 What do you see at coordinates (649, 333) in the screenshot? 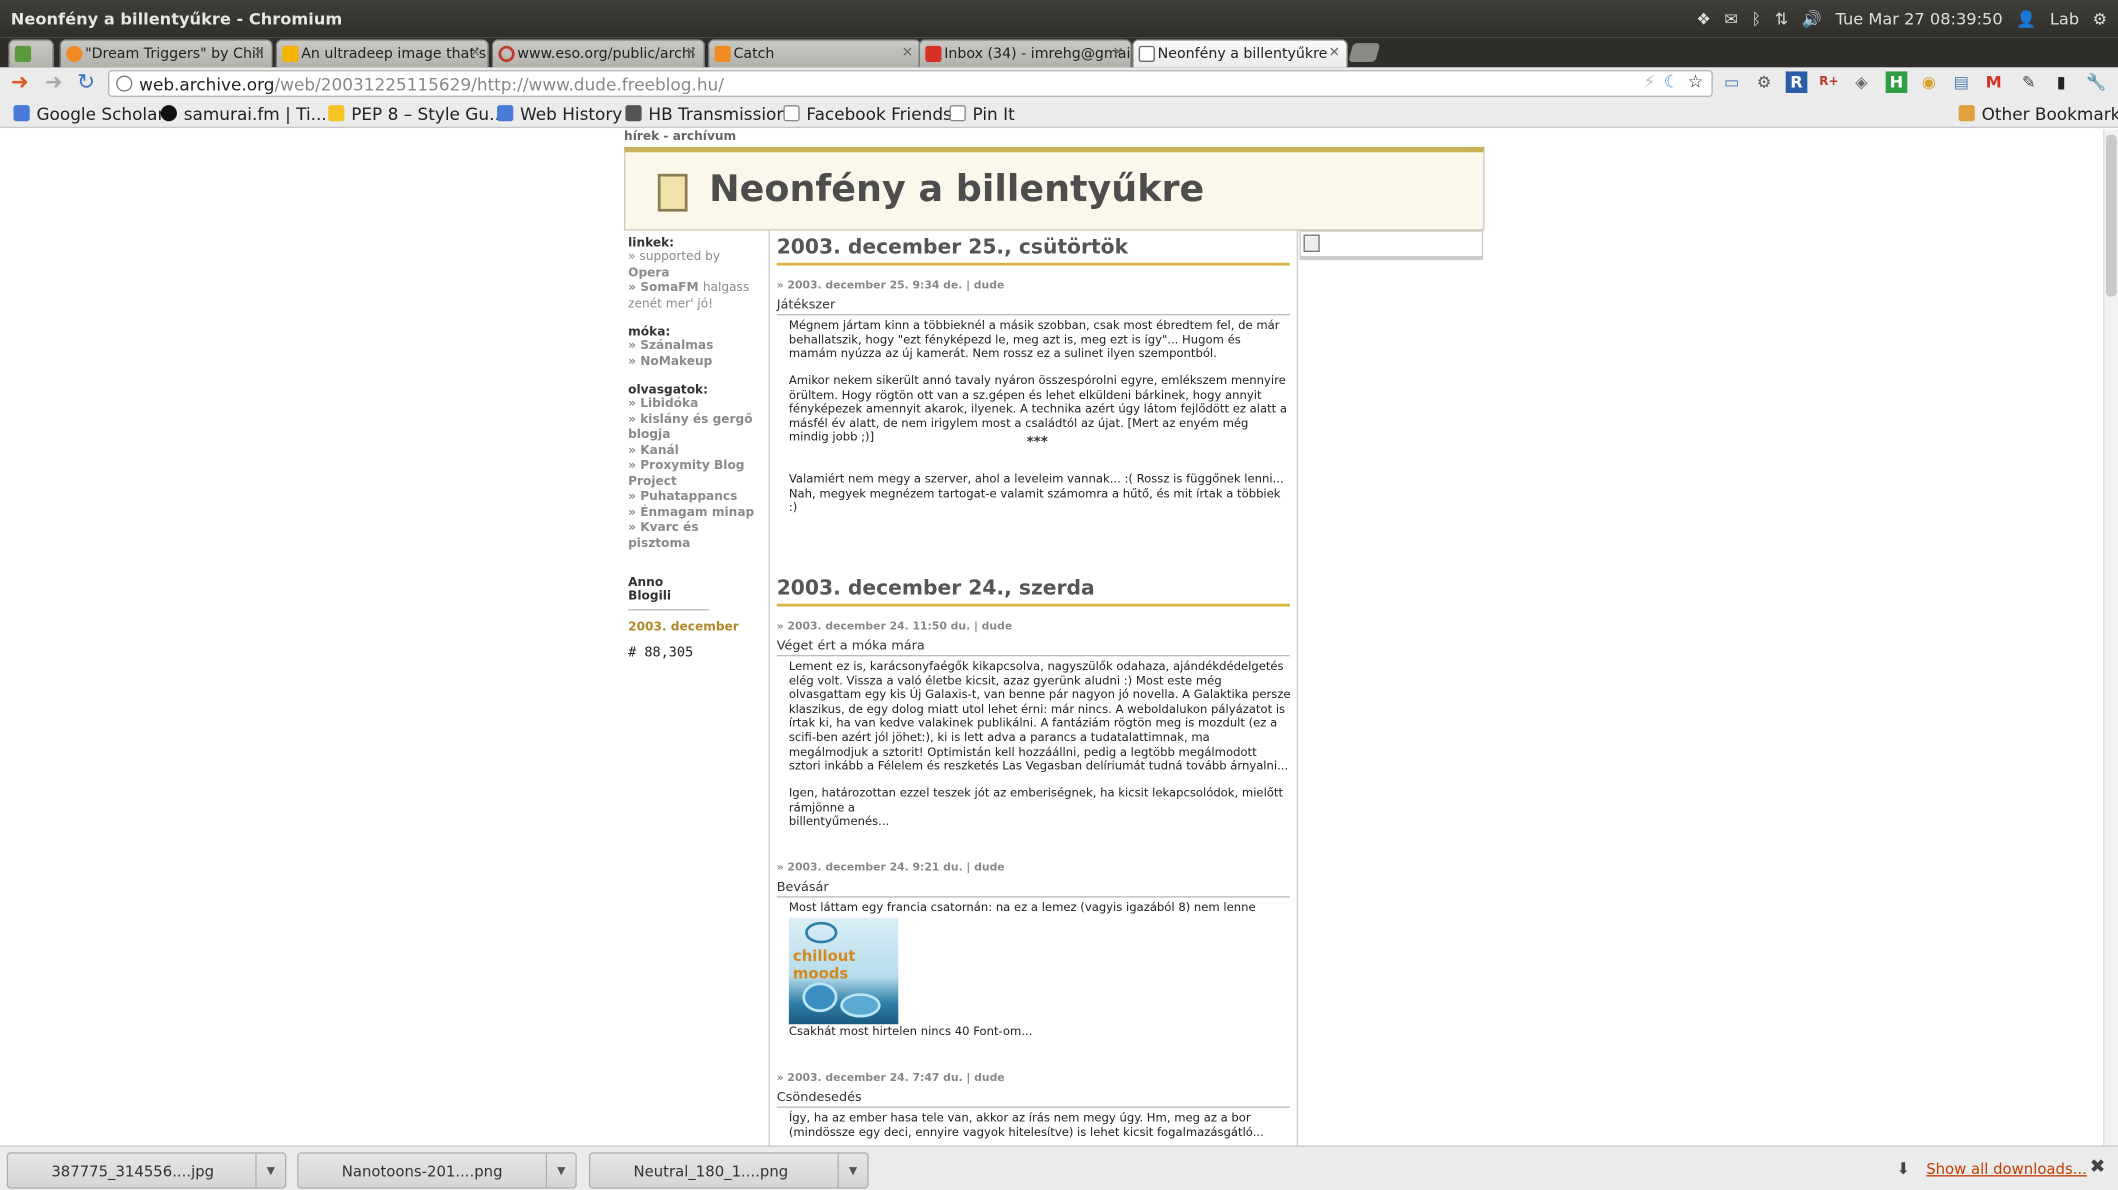
I see `fun-heading: móka:` at bounding box center [649, 333].